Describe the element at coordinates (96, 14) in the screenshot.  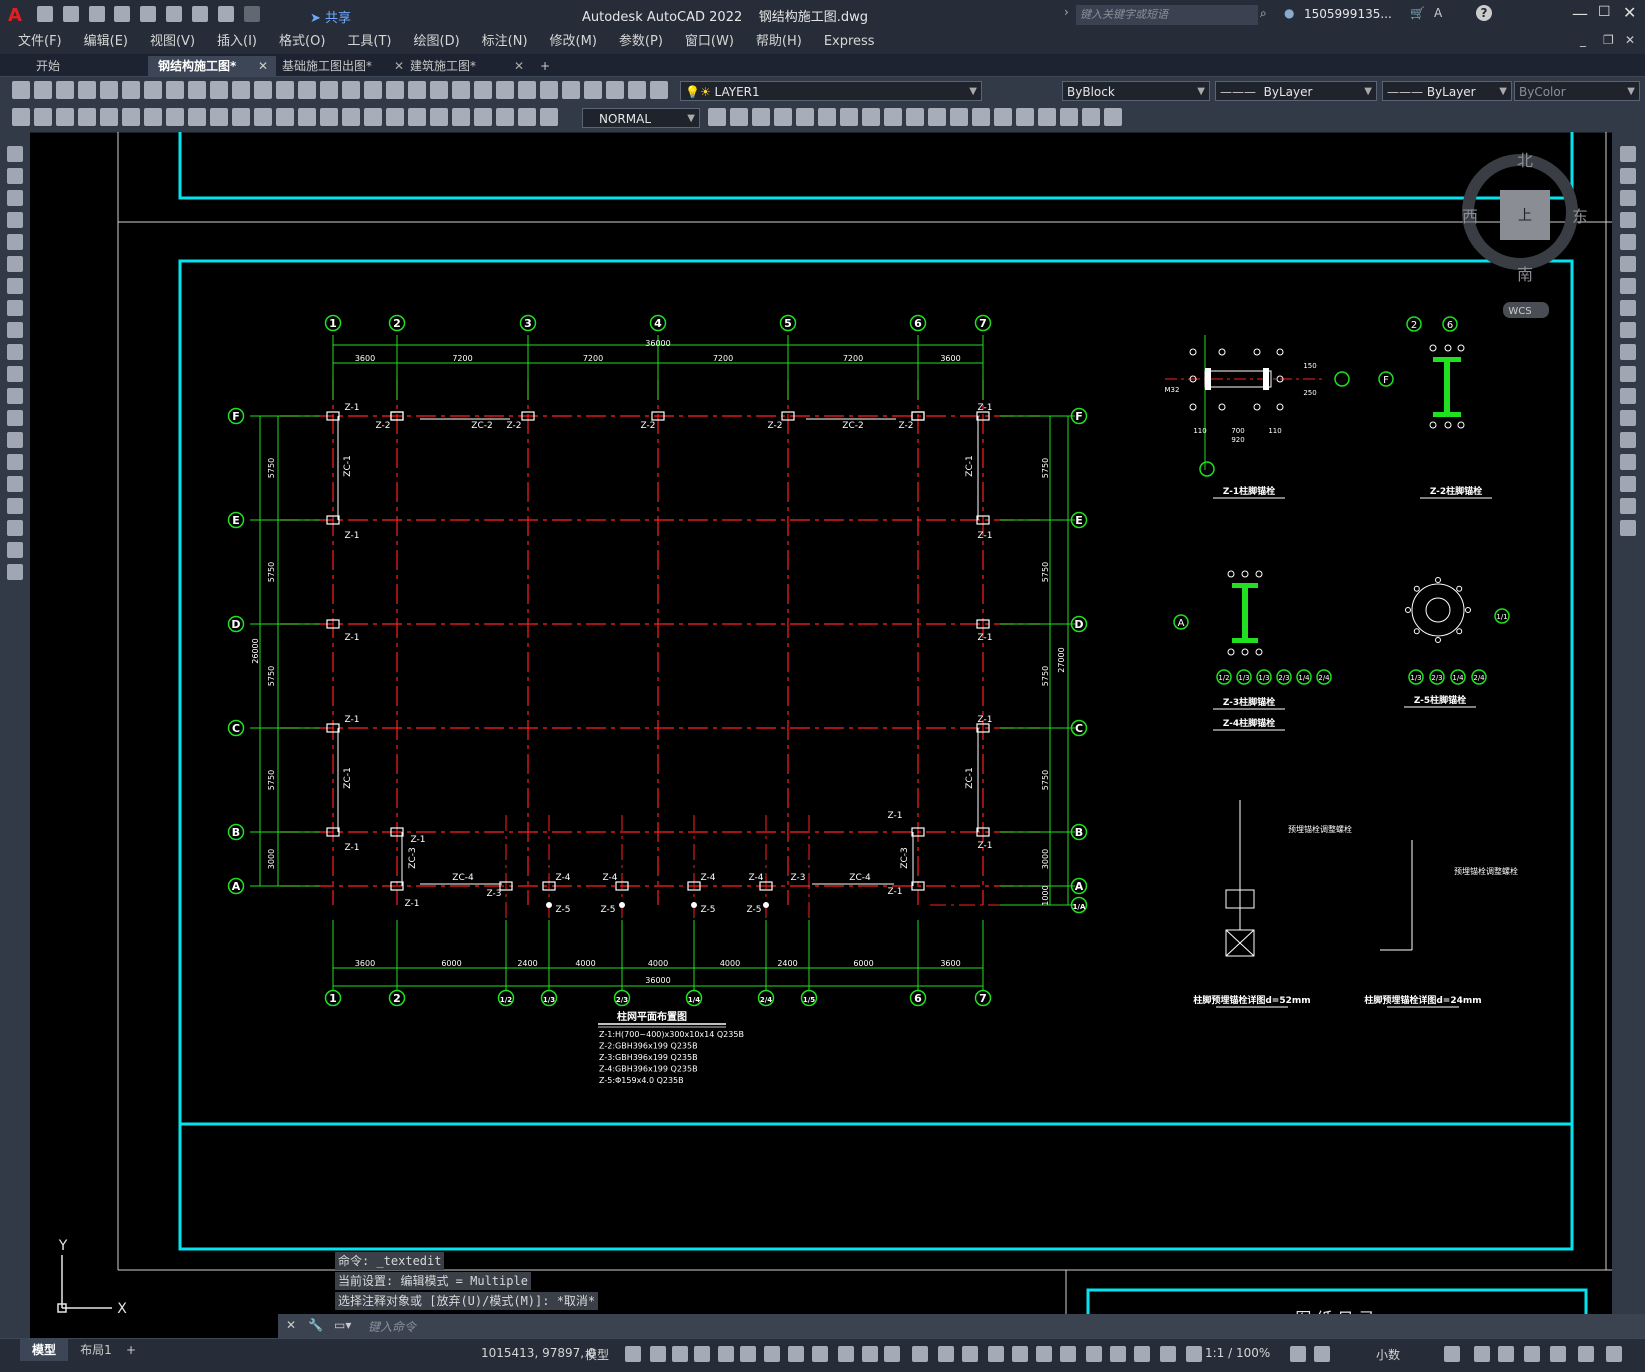
I see `save-icon` at that location.